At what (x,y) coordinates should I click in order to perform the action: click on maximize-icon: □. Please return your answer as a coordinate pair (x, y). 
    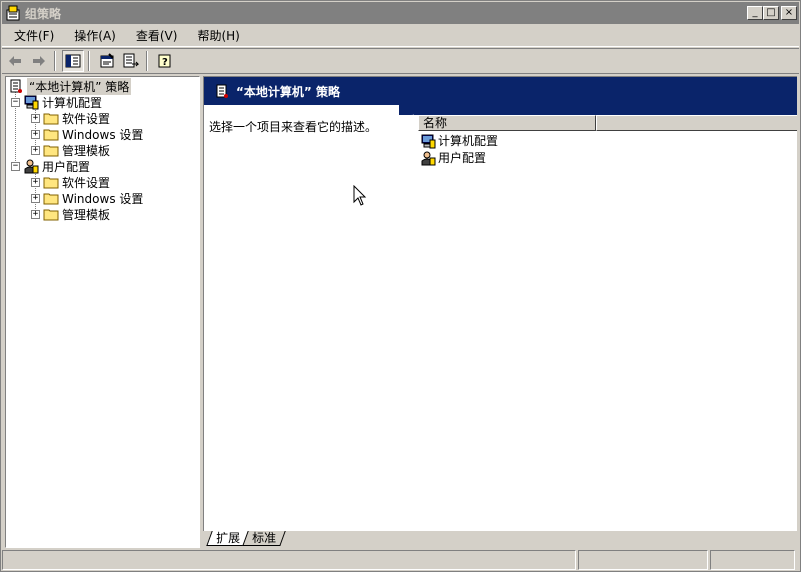
    Looking at the image, I should click on (771, 12).